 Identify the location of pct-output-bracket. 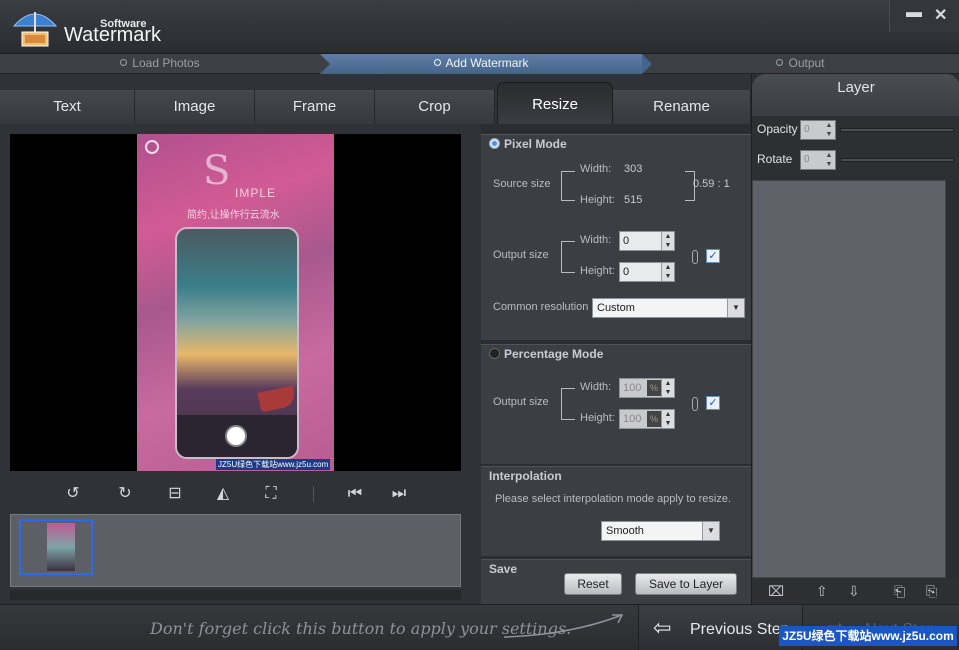
(568, 404).